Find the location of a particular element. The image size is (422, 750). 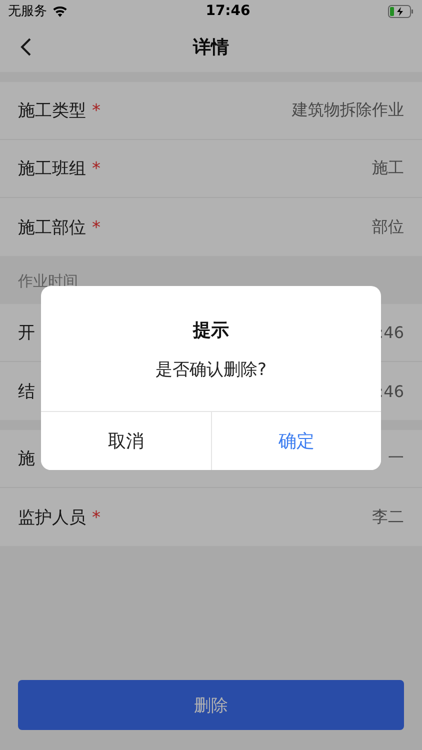

field-value: 部位 is located at coordinates (388, 227).